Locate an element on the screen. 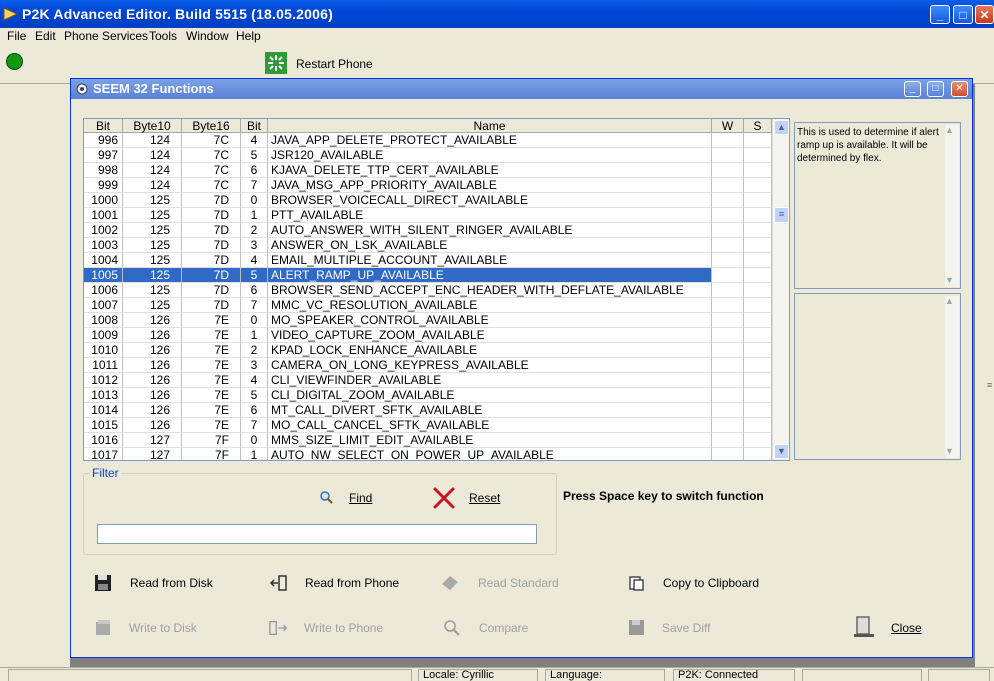  filter-input is located at coordinates (317, 534).